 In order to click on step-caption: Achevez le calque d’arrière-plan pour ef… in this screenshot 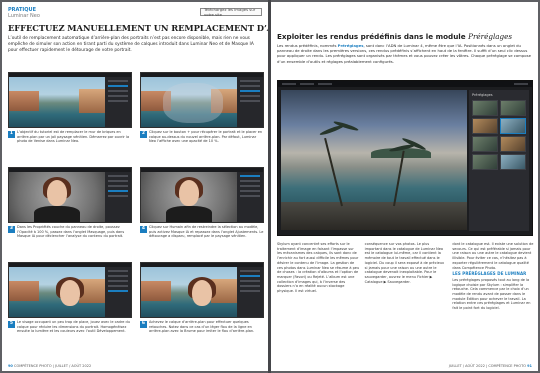, I will do `click(202, 326)`.